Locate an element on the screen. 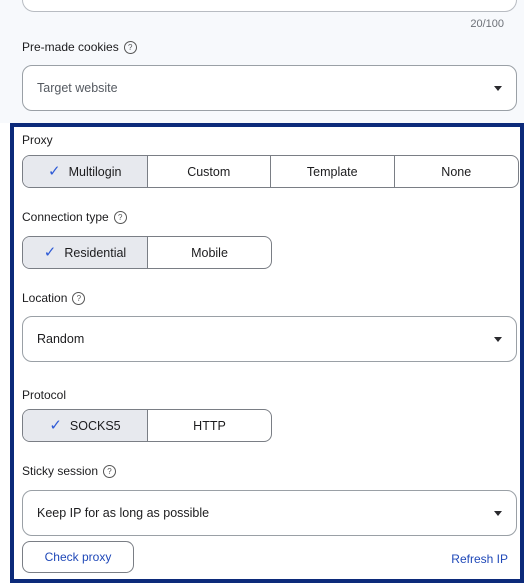 This screenshot has height=583, width=524. target-website-select: Target website is located at coordinates (269, 88).